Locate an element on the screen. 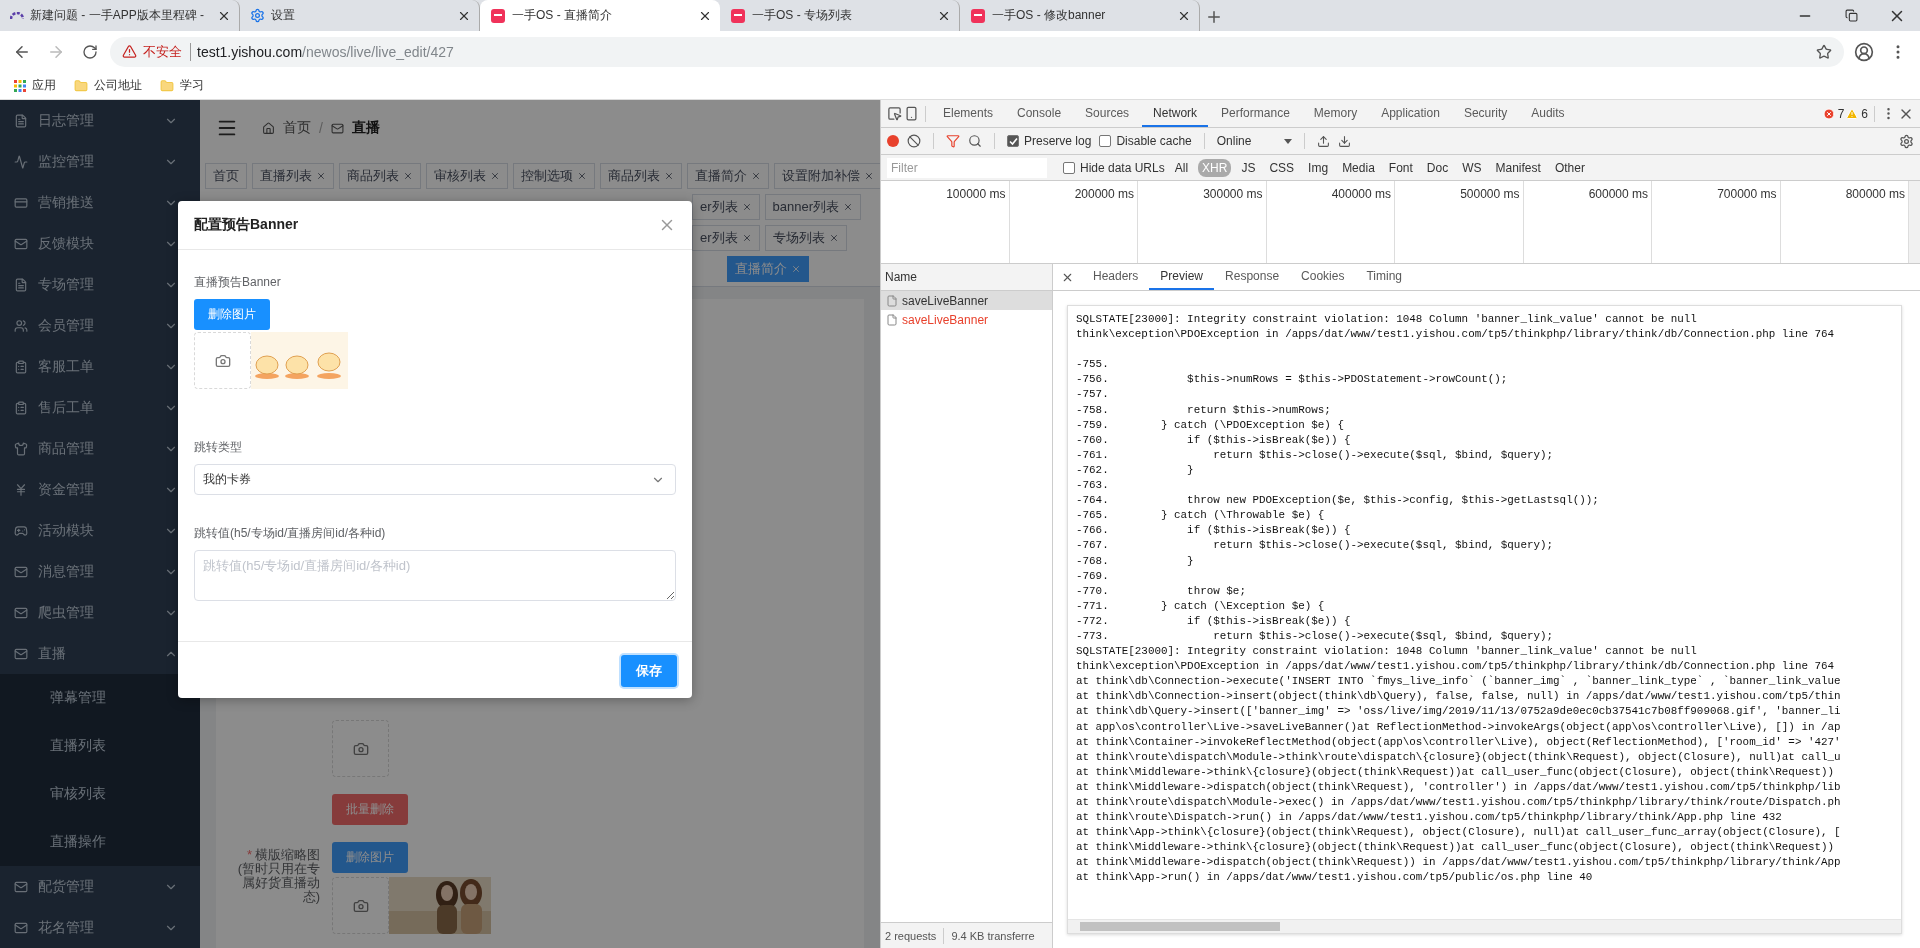  tick-label: 100000 ms is located at coordinates (976, 194).